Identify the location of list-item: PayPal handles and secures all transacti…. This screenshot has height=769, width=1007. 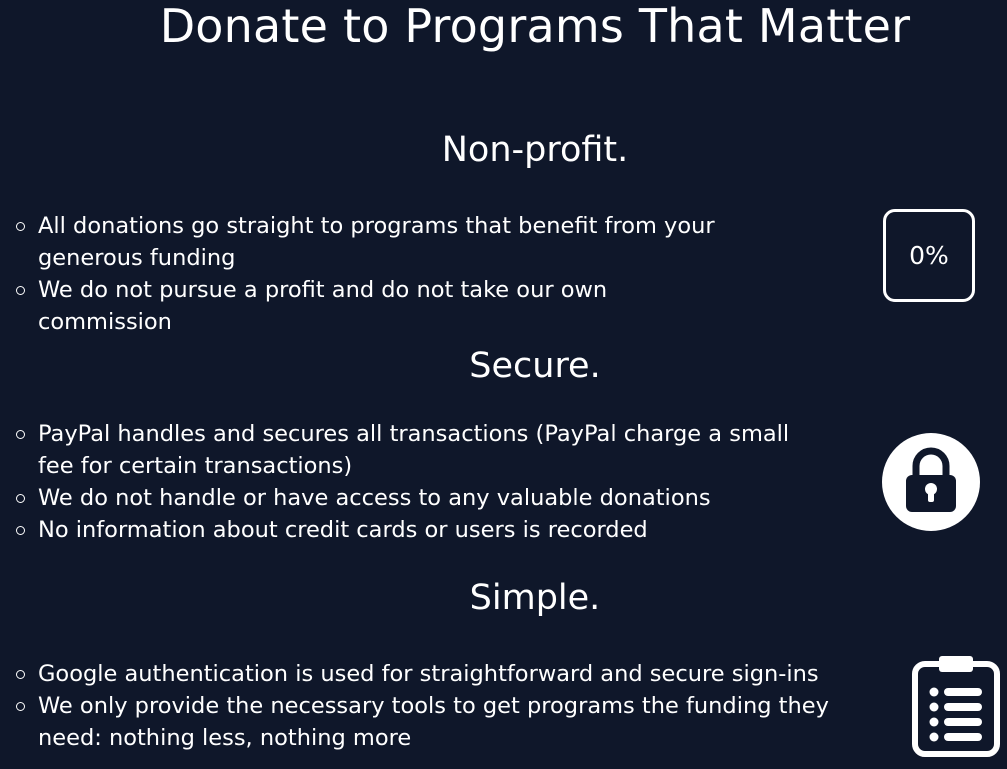
(414, 450).